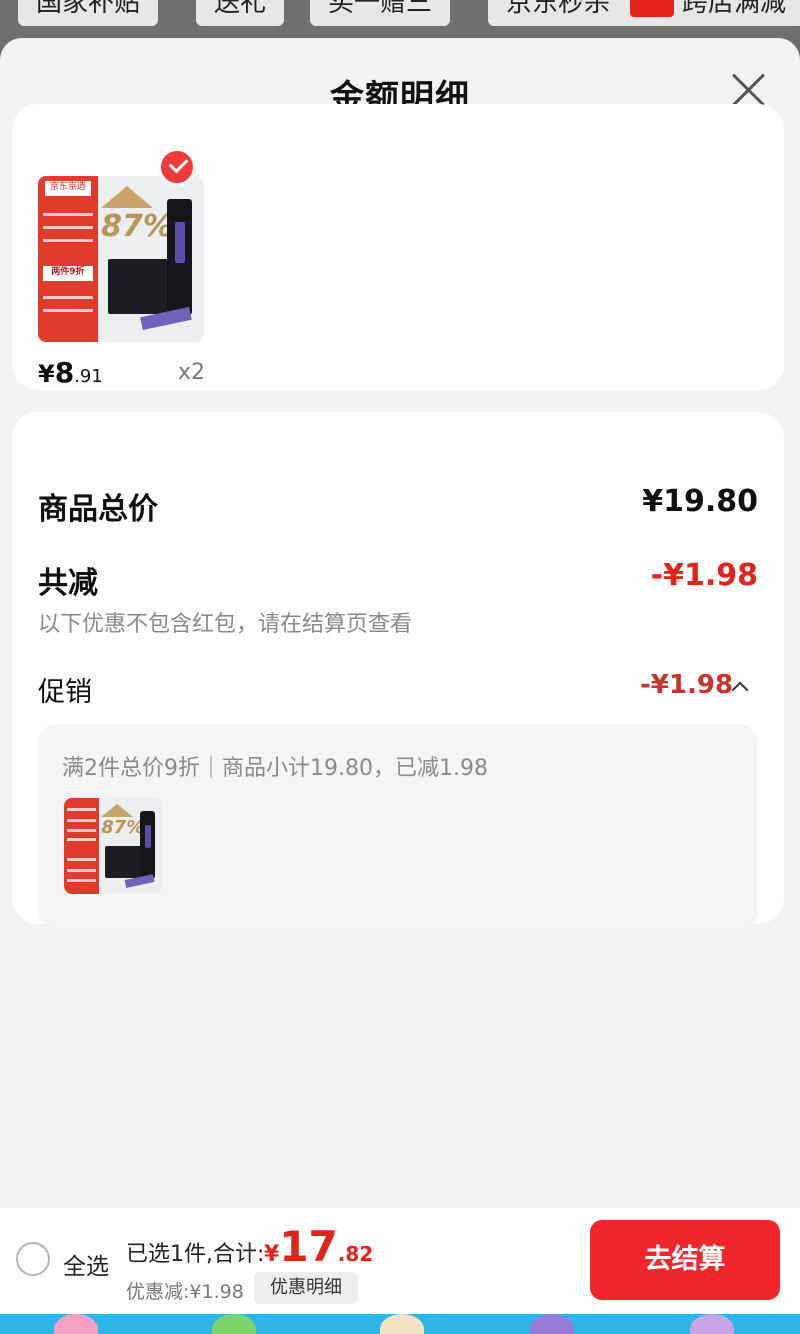  I want to click on thumbnail-brand: 京东京造, so click(68, 188).